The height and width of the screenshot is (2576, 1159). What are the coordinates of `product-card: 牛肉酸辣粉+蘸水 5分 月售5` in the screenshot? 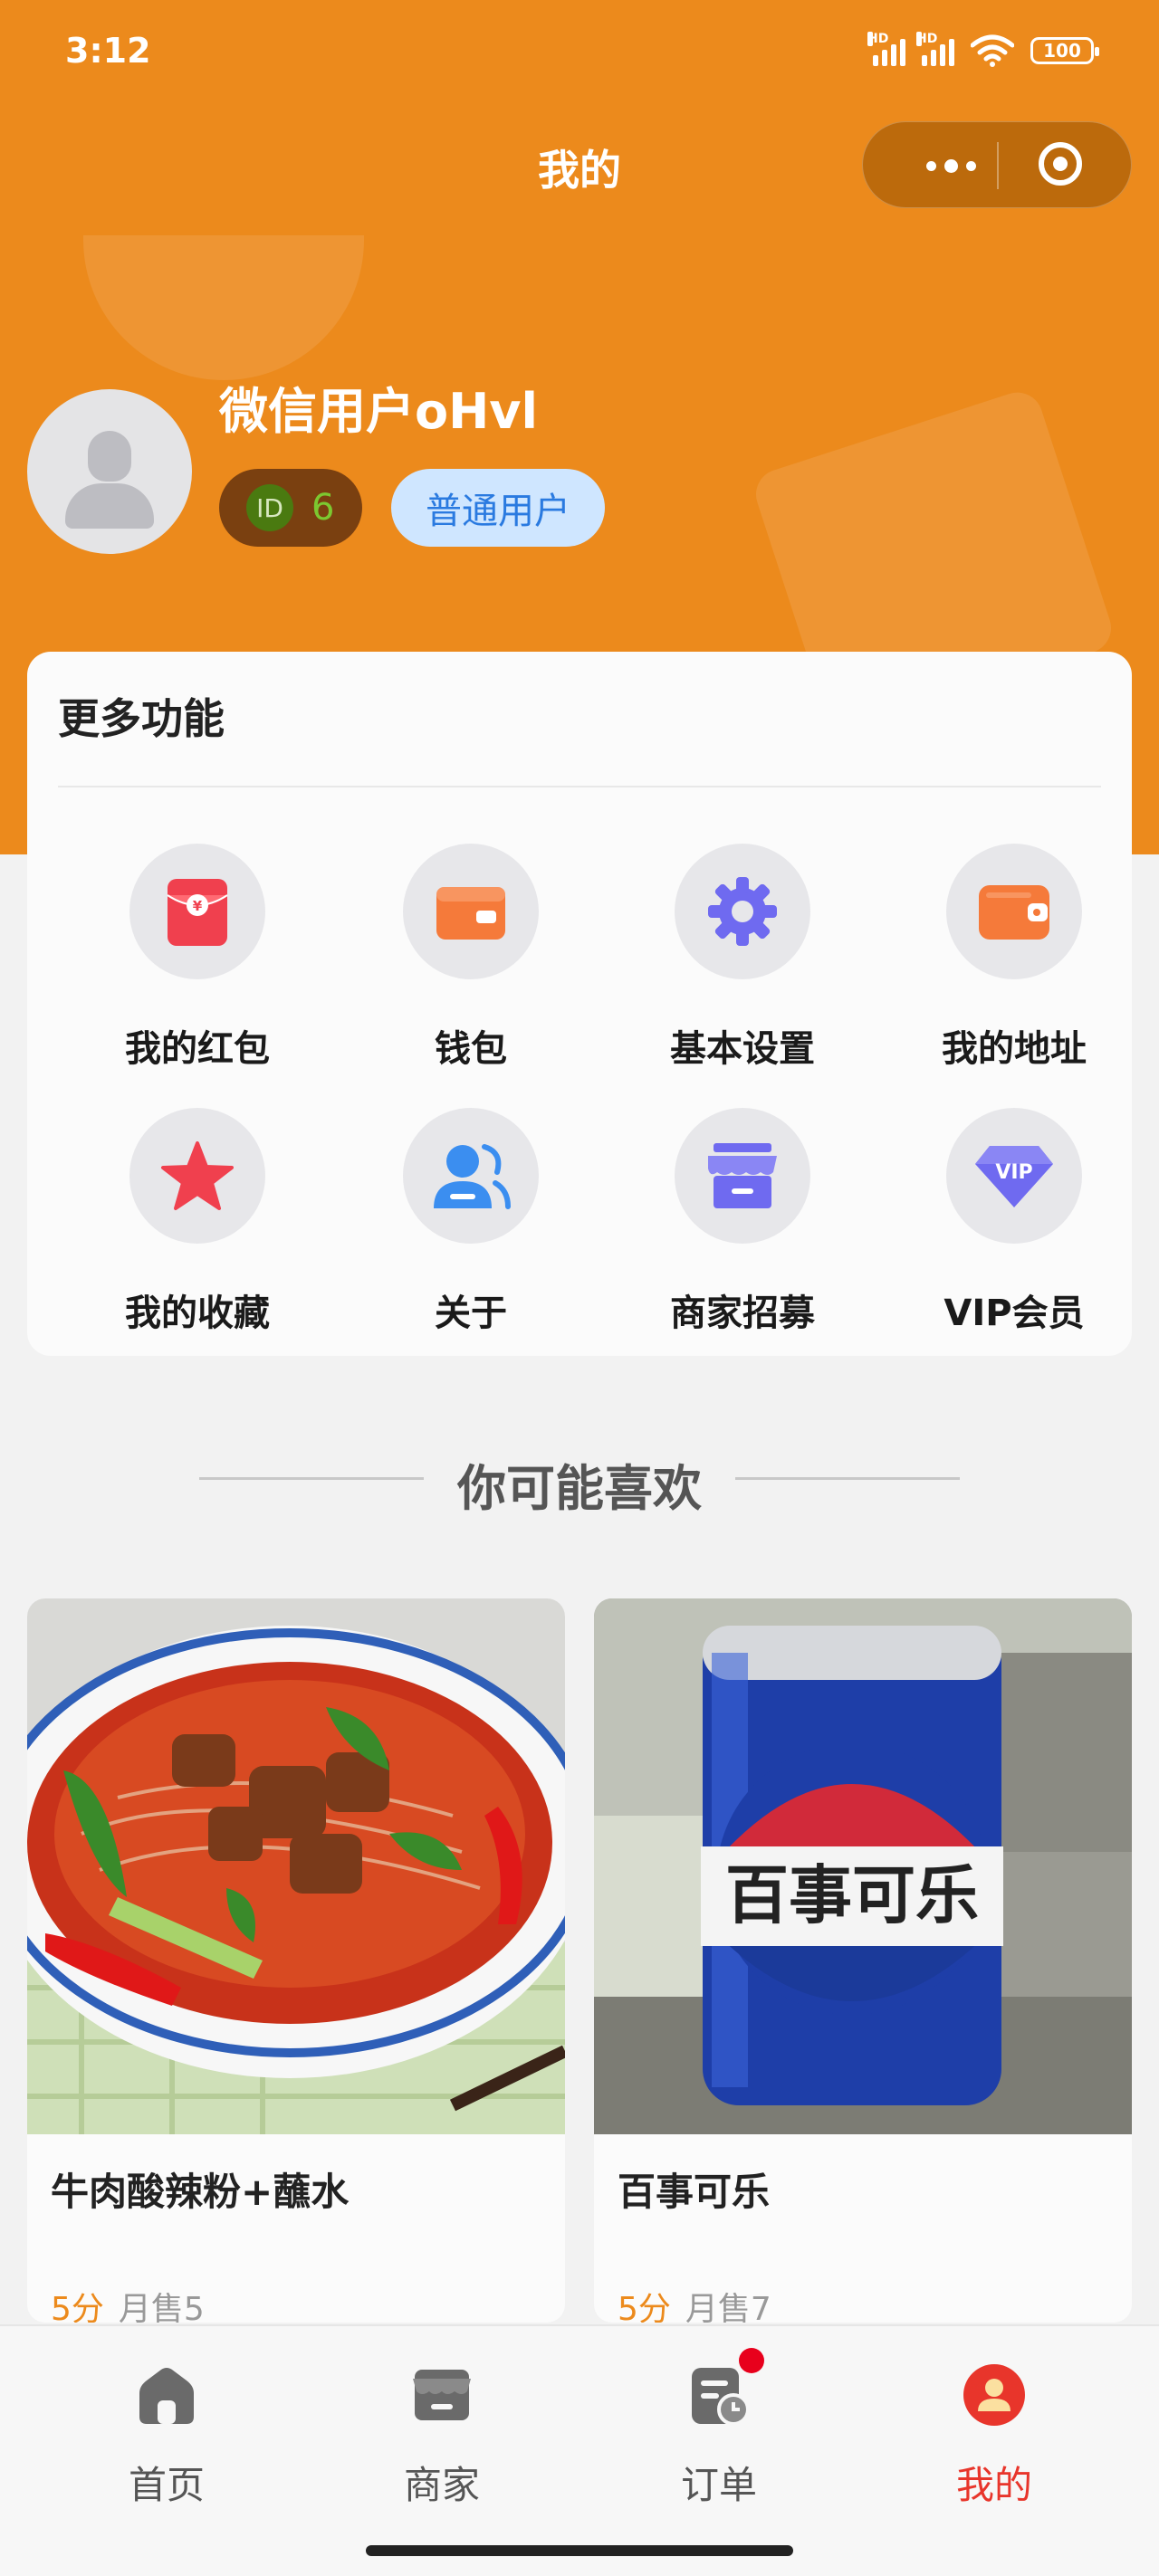 It's located at (296, 1960).